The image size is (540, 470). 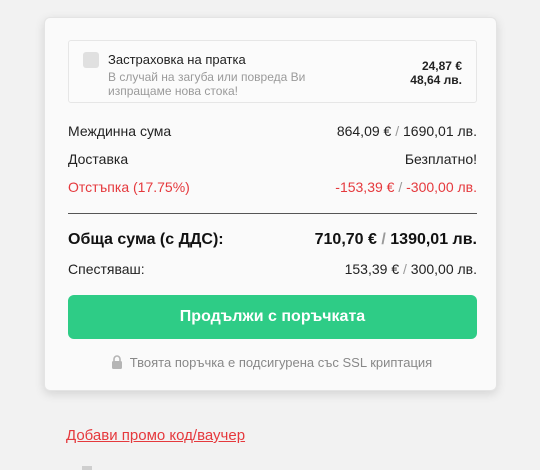 What do you see at coordinates (120, 131) in the screenshot?
I see `subtotal-label: Междинна сума` at bounding box center [120, 131].